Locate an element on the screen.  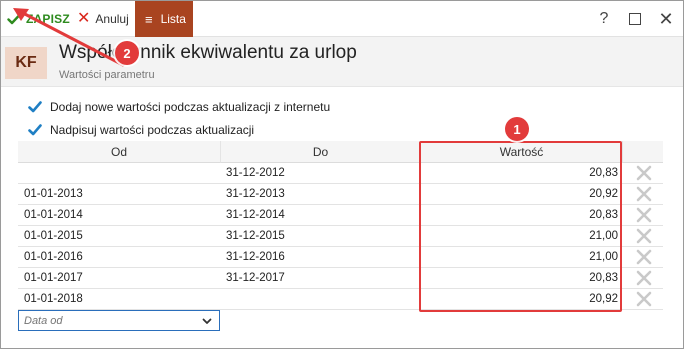
column-header-actions is located at coordinates (642, 152).